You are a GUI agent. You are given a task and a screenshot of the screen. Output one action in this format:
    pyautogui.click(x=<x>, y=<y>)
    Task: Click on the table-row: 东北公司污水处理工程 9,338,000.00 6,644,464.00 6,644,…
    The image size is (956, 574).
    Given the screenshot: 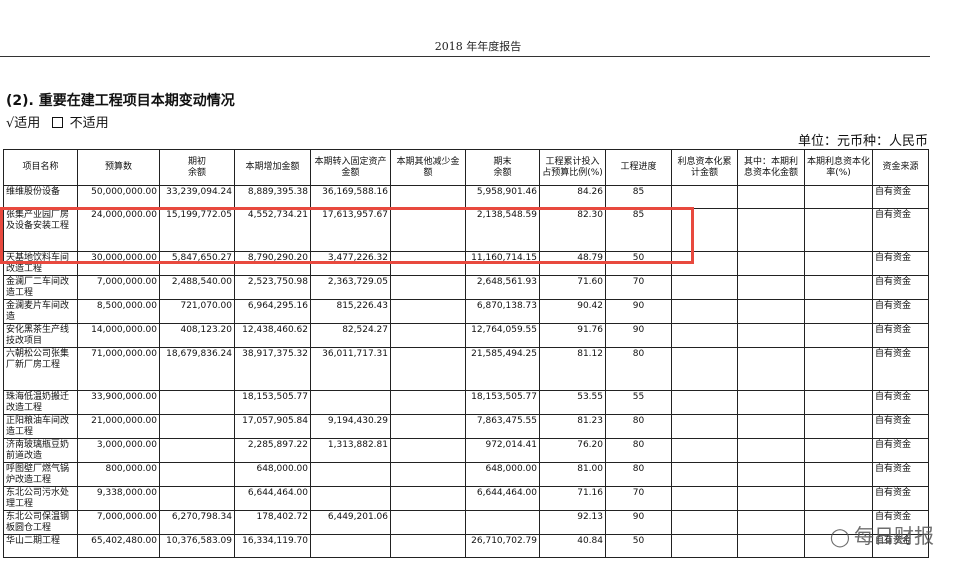 What is the action you would take?
    pyautogui.click(x=466, y=498)
    